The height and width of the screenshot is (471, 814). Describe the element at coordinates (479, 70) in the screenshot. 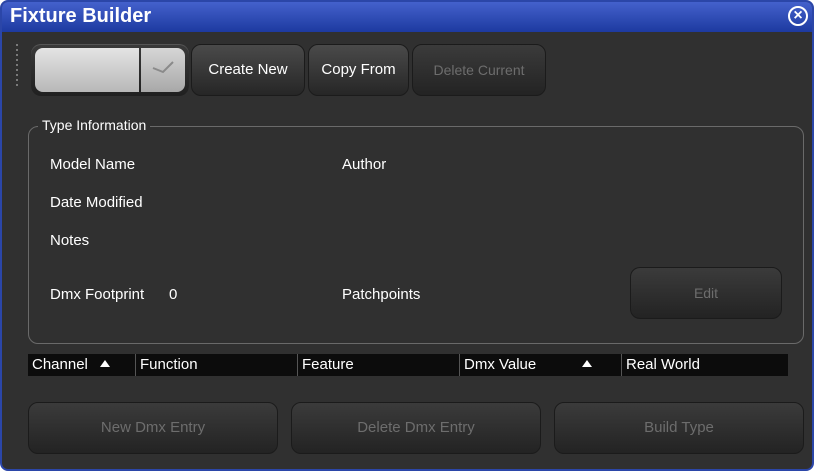

I see `delete-current-button: Delete Current` at that location.